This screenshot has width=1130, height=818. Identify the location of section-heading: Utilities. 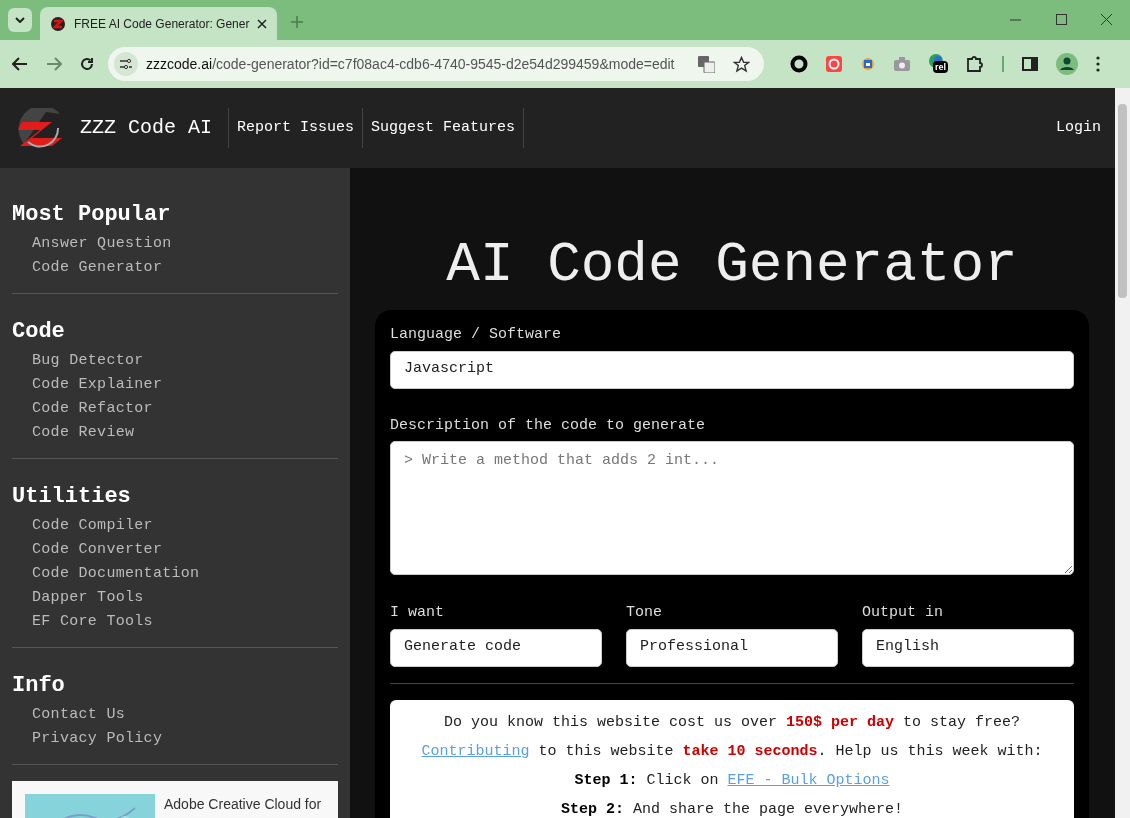
(72, 497).